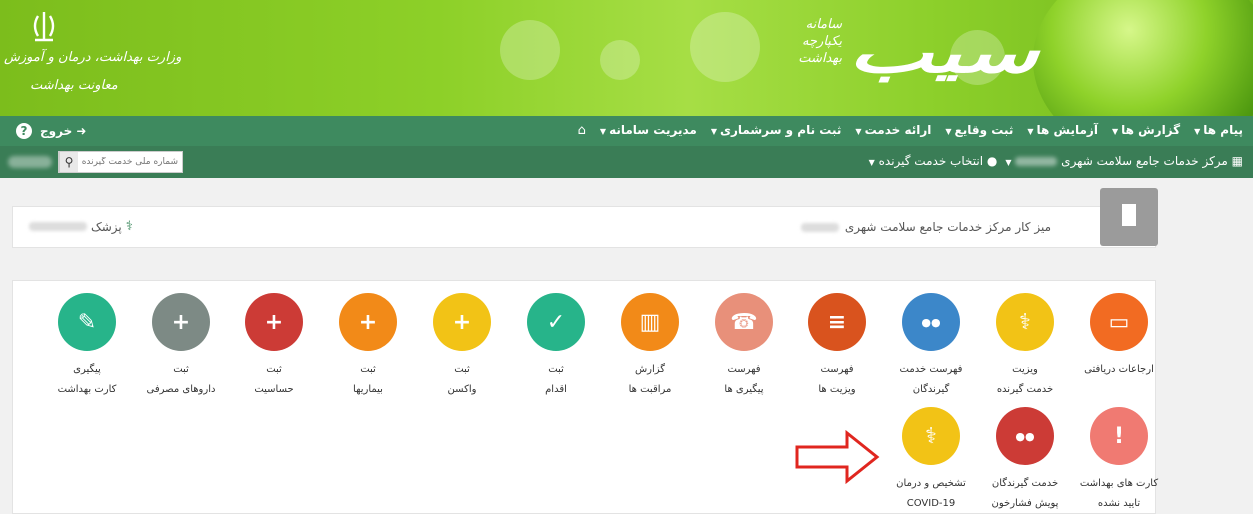  I want to click on apple-image, so click(1143, 58).